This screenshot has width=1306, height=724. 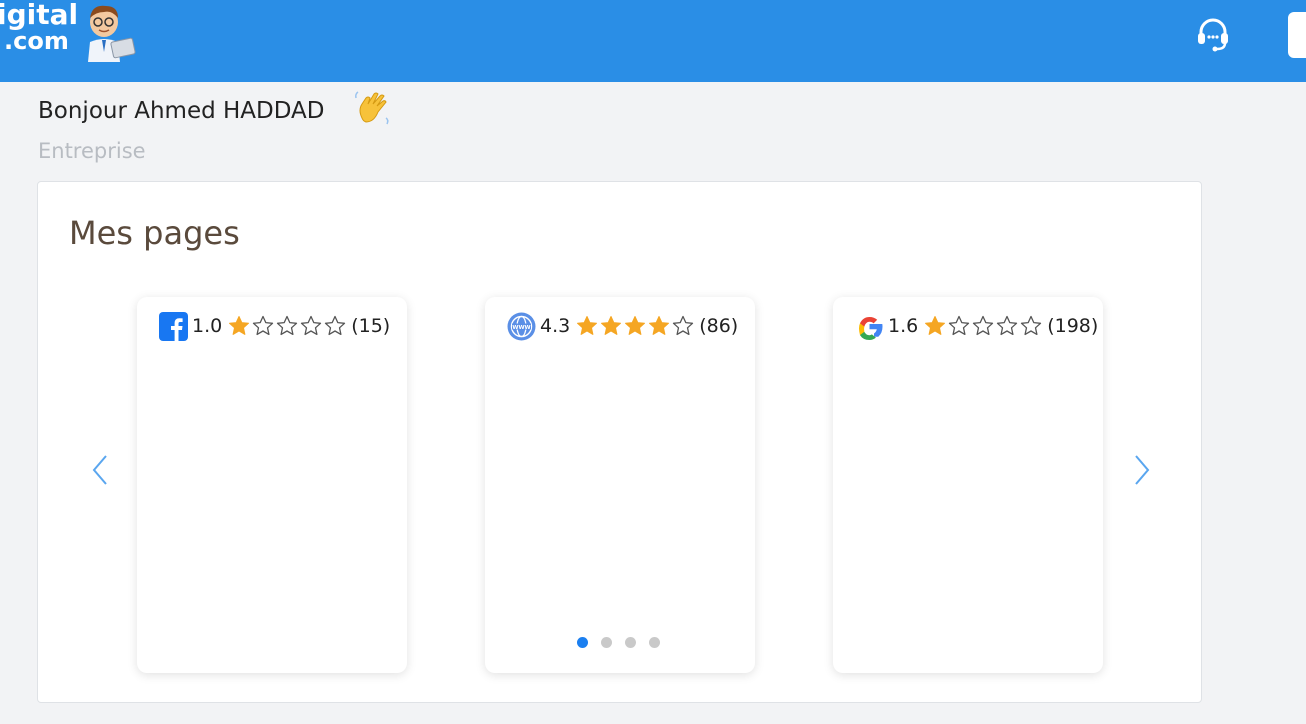 I want to click on website-globe-icon: WWW, so click(x=521, y=326).